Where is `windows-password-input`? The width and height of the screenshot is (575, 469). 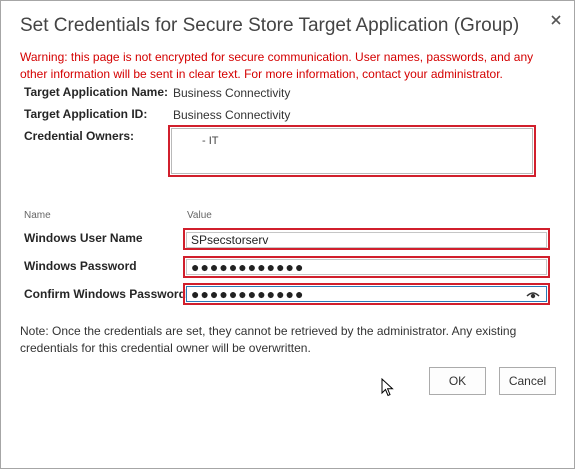
windows-password-input is located at coordinates (366, 267).